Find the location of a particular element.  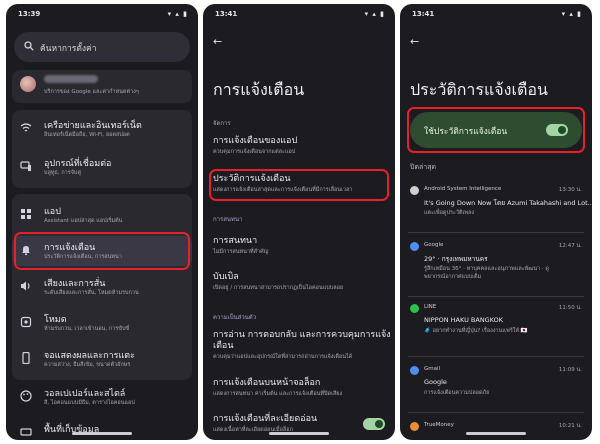

notification-app: Gmail is located at coordinates (432, 369).